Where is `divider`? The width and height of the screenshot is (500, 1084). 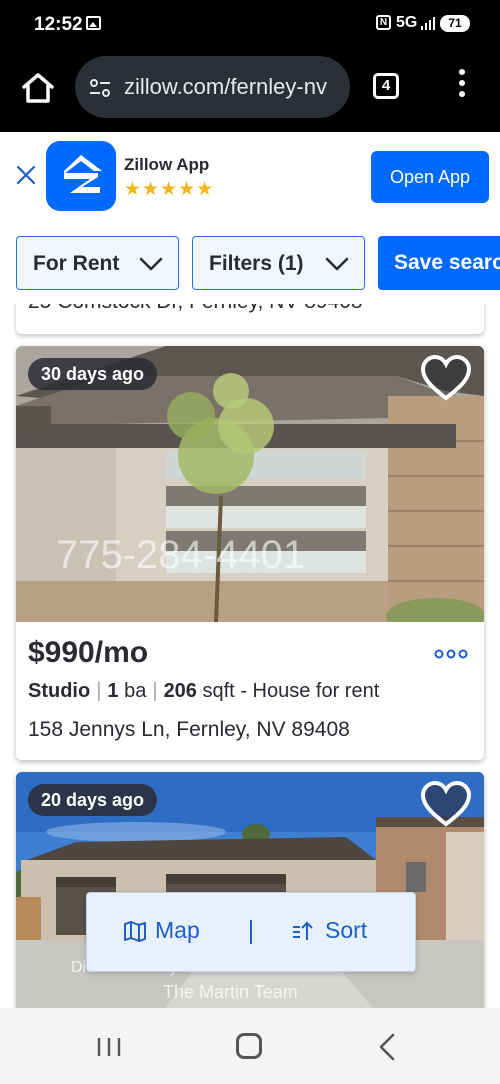 divider is located at coordinates (251, 932).